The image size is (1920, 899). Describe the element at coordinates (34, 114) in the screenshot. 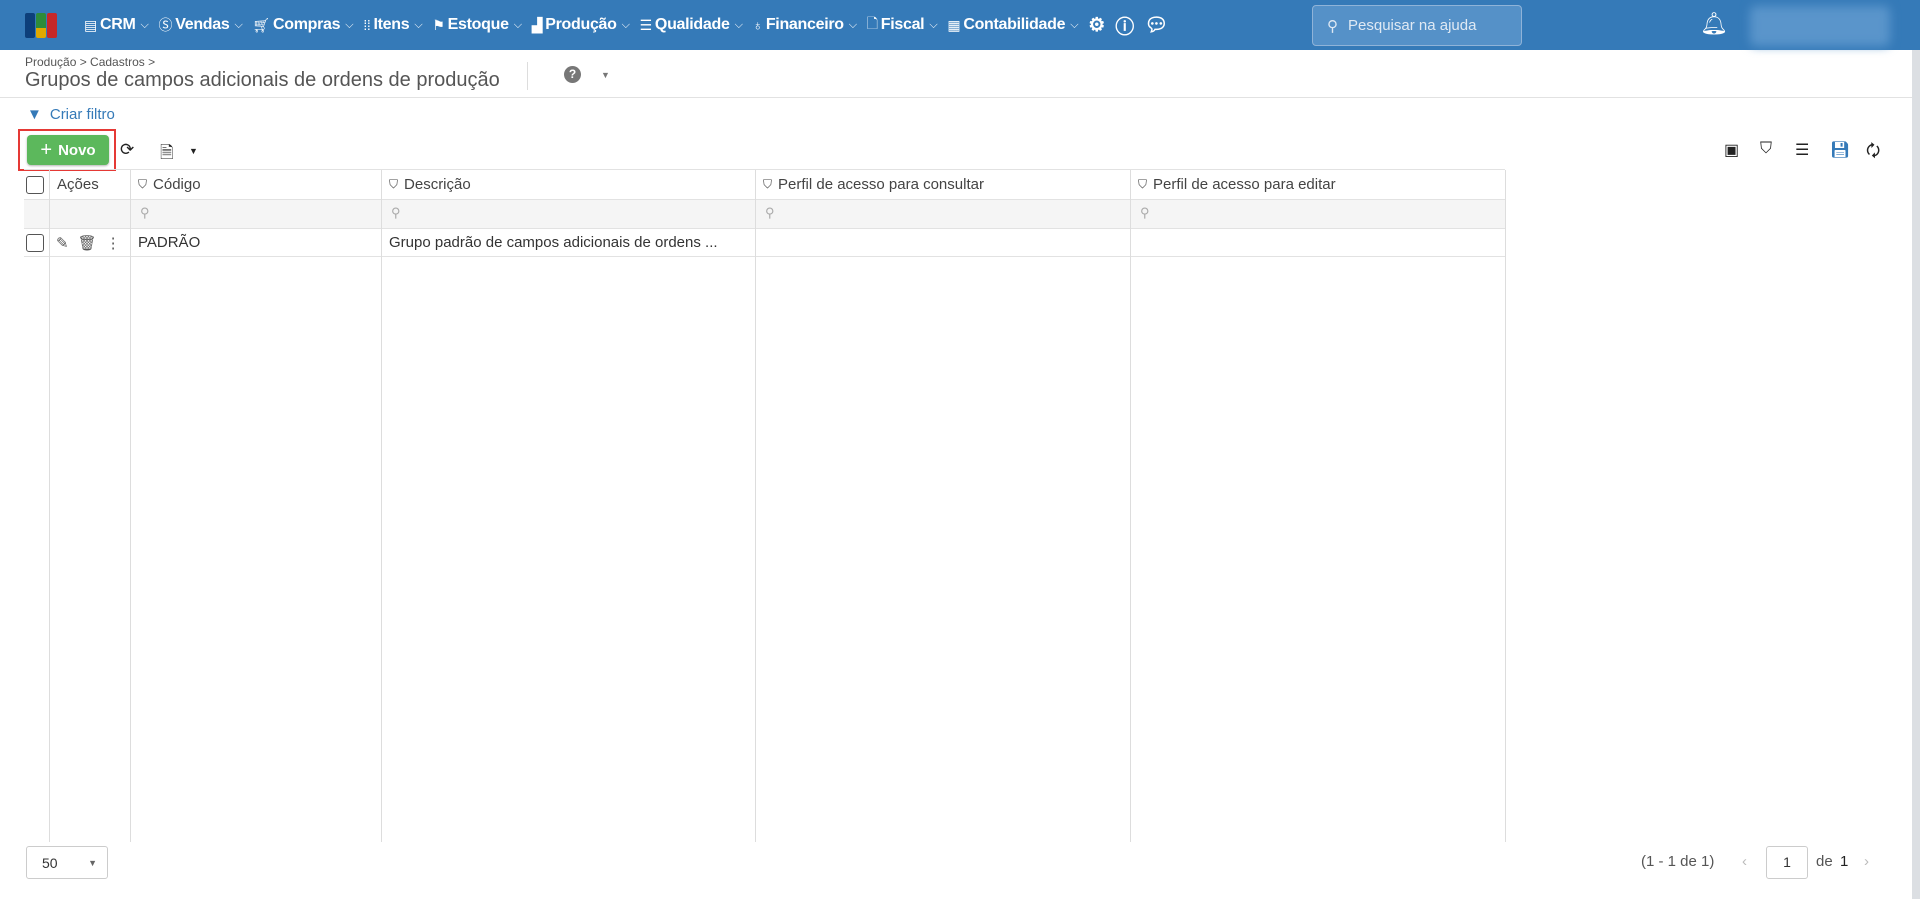

I see `filter-icon: ▼` at that location.